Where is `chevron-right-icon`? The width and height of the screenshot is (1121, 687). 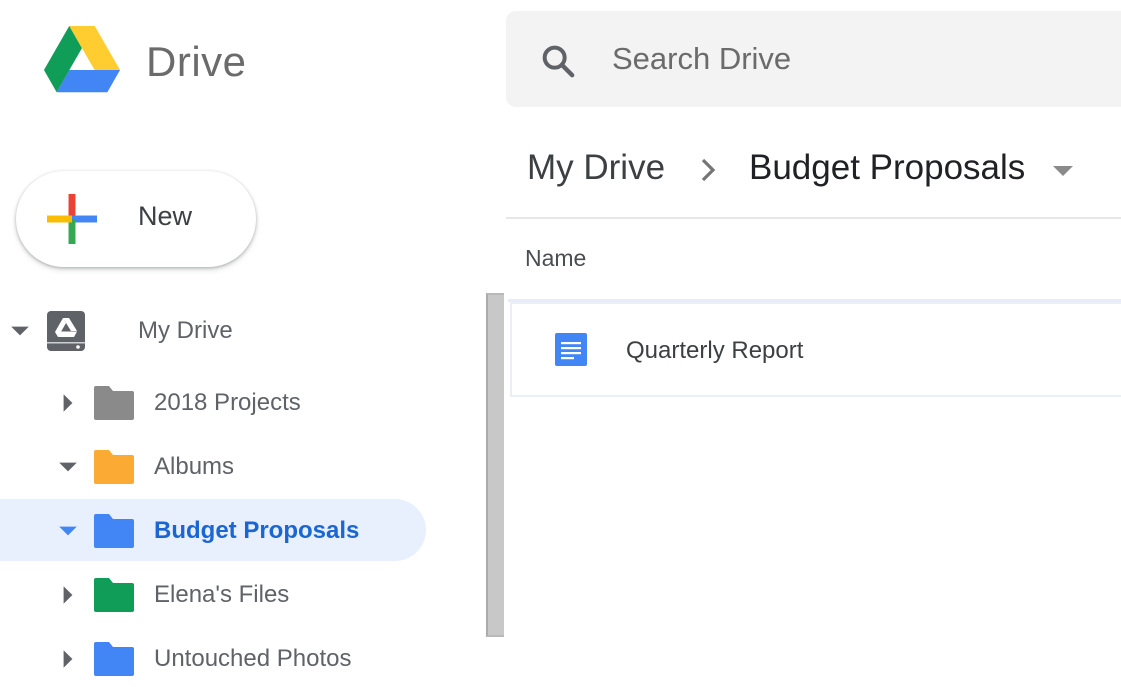 chevron-right-icon is located at coordinates (708, 170).